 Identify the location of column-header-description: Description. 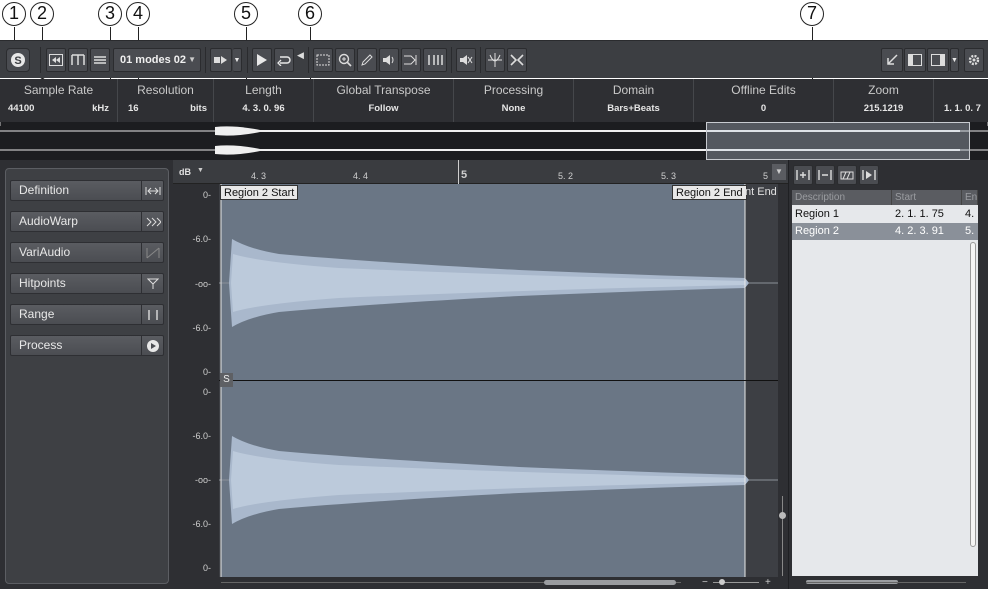
(842, 197).